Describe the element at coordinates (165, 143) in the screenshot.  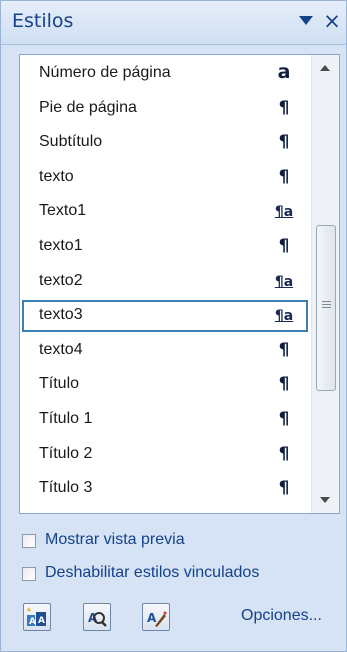
I see `style-item: Subtítulo ¶` at that location.